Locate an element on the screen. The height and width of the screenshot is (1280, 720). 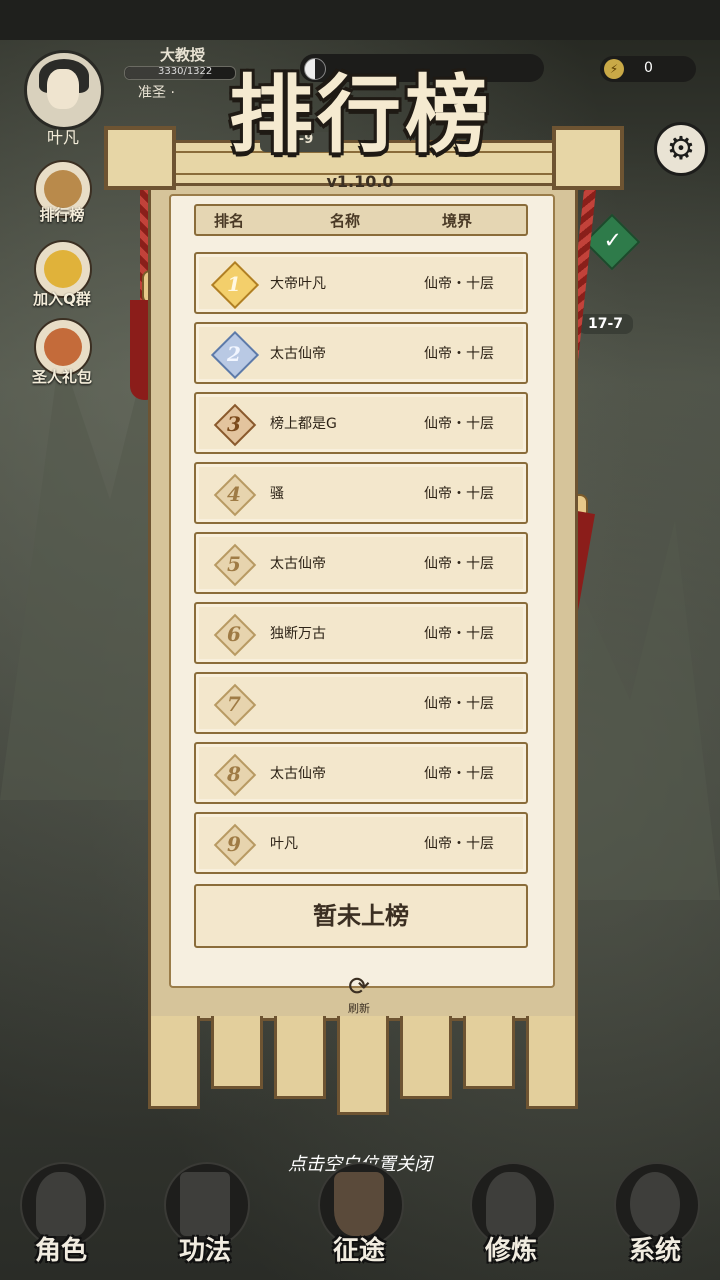
rank-number: 7 is located at coordinates (234, 704).